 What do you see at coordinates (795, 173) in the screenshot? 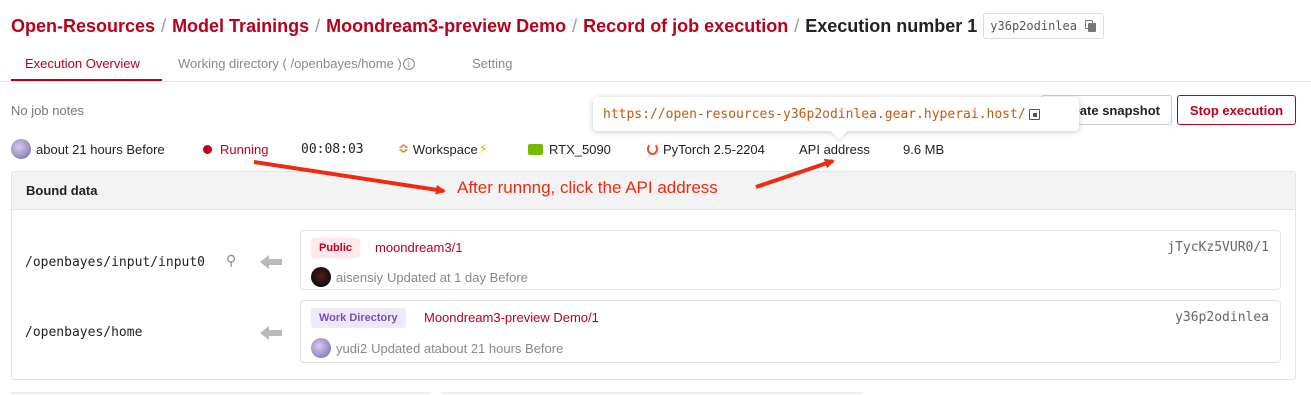
I see `annotation-arrow-right` at bounding box center [795, 173].